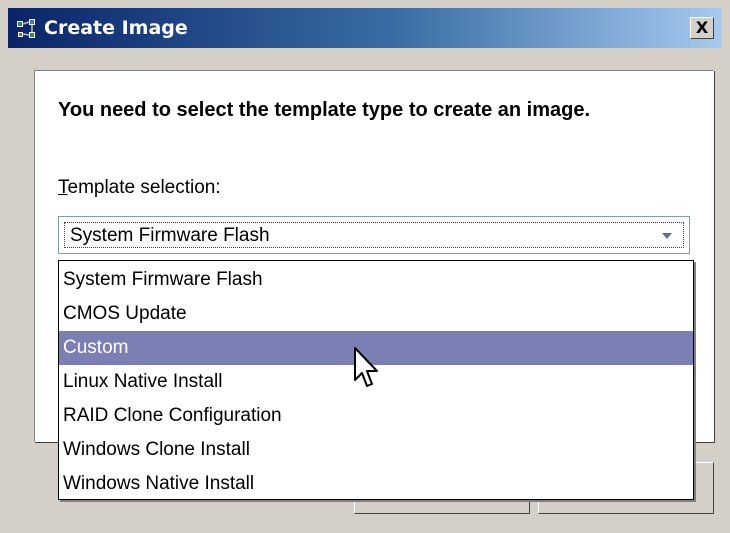  I want to click on close-icon: X, so click(702, 27).